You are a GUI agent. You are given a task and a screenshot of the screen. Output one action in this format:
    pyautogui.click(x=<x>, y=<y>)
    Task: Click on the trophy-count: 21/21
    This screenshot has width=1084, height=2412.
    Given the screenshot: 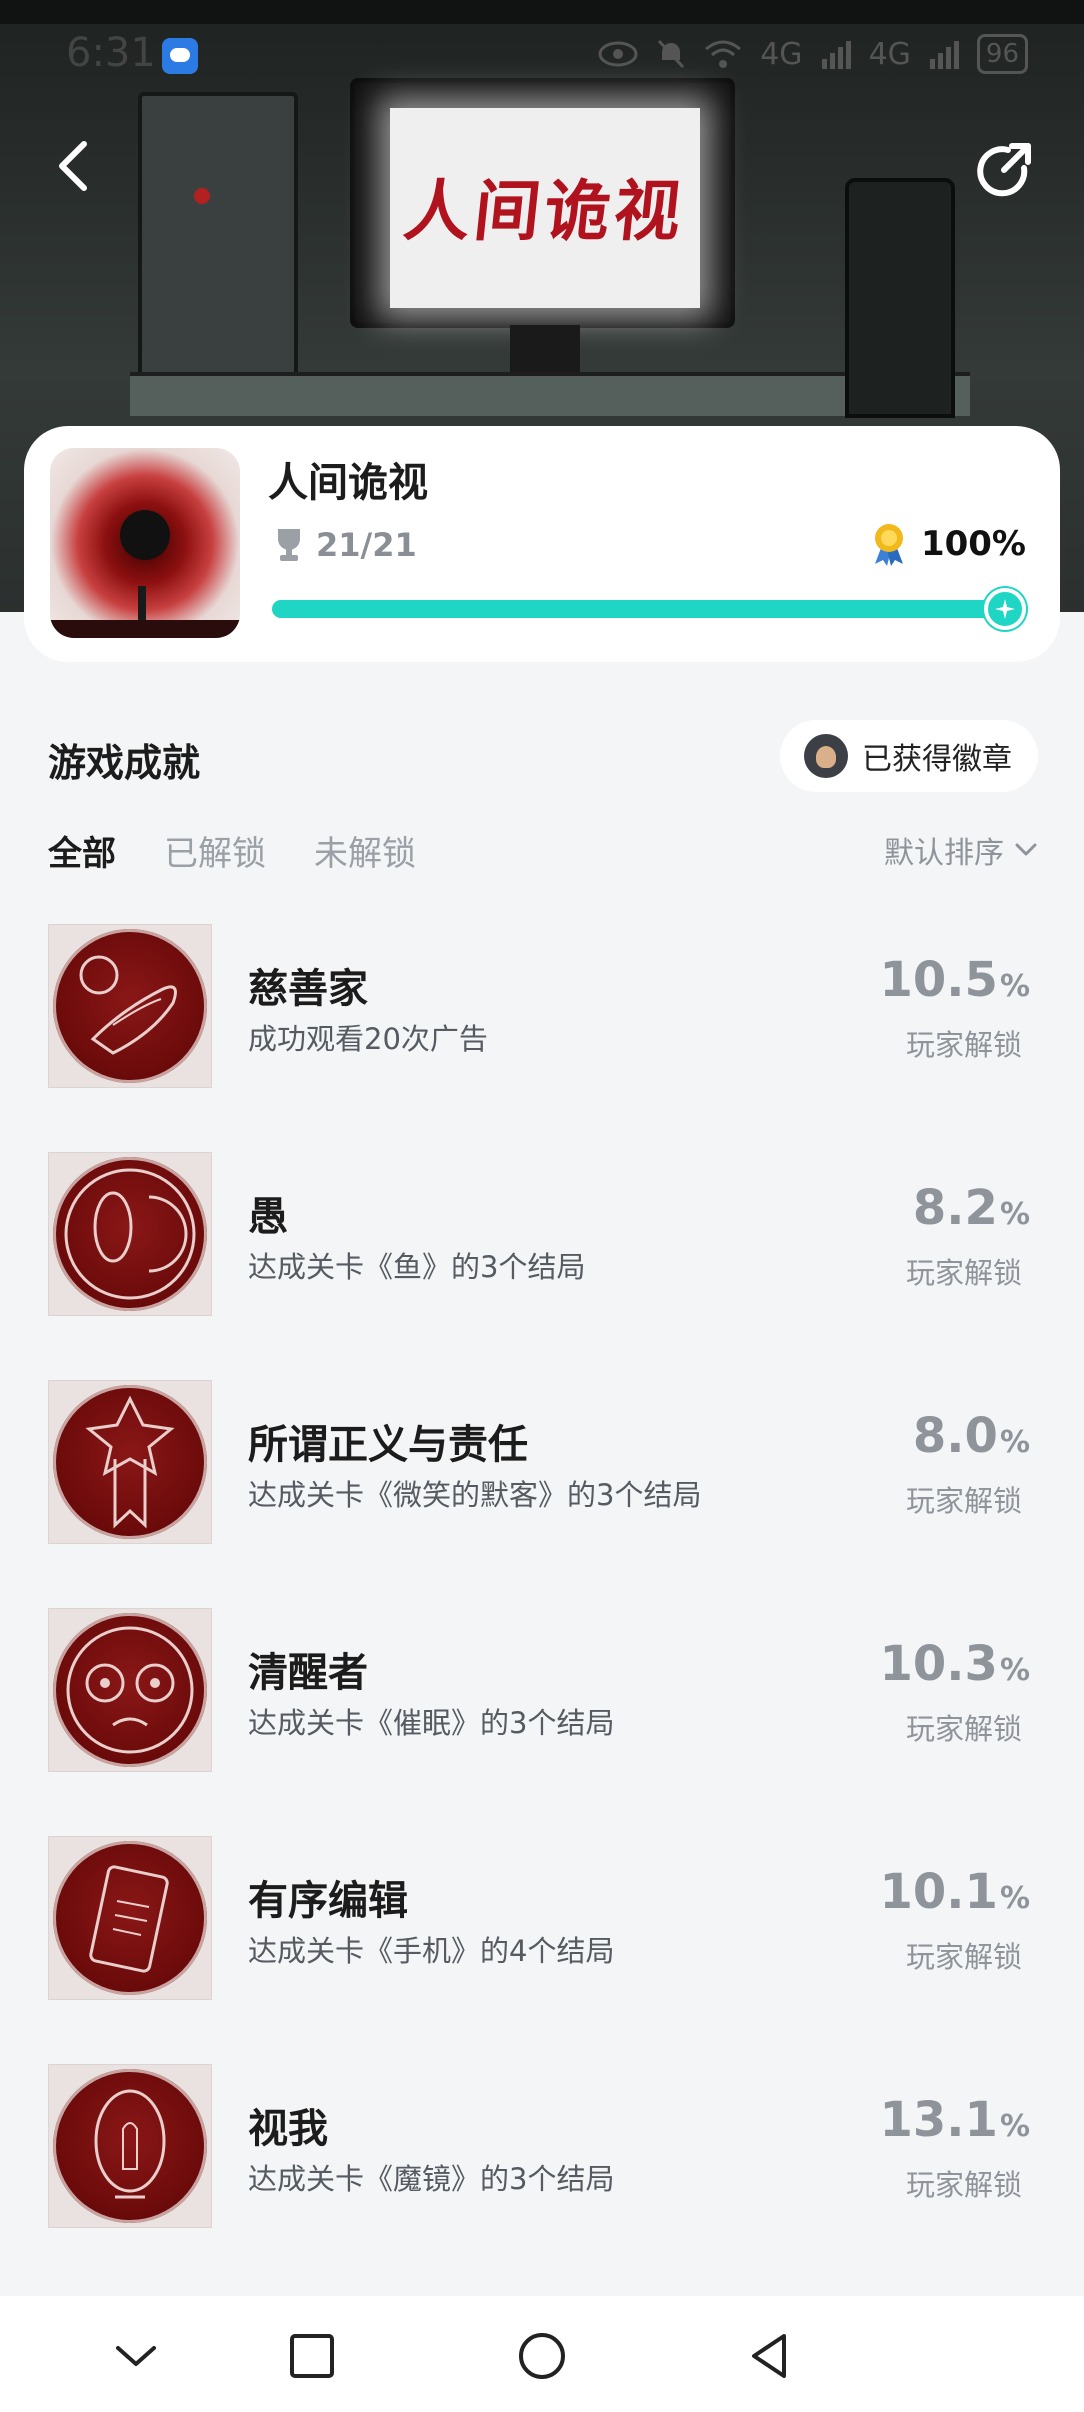 What is the action you would take?
    pyautogui.click(x=345, y=545)
    